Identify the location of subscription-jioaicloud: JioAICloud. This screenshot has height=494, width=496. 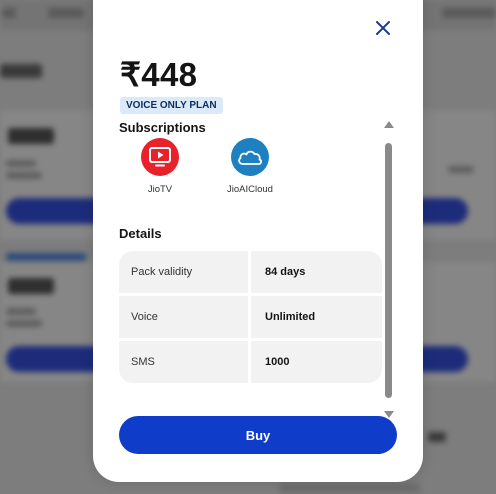
(250, 166).